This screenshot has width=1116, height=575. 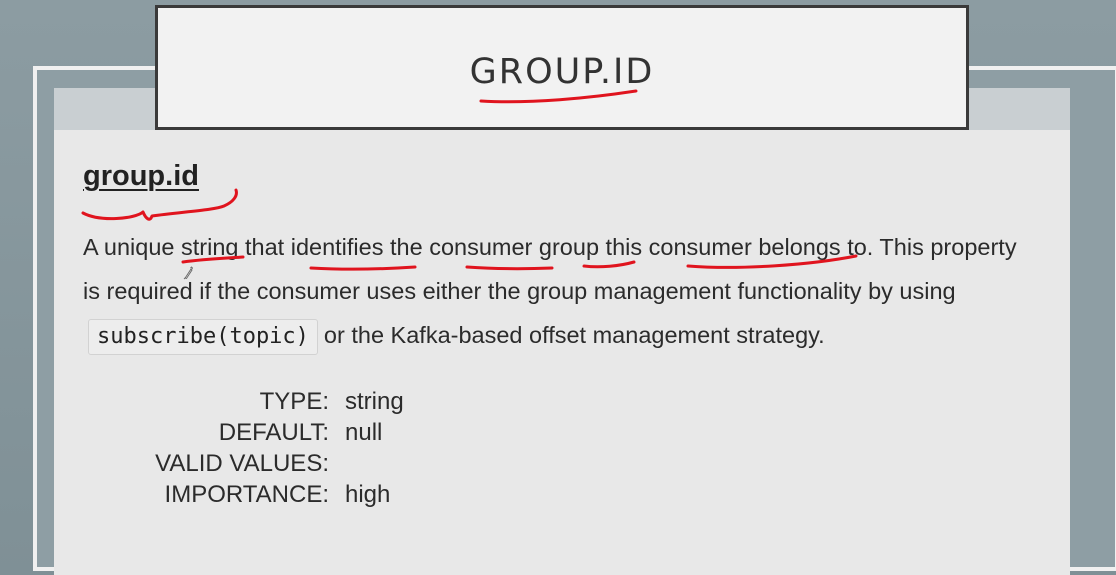 I want to click on slide-title: GROUP.ID, so click(x=562, y=72).